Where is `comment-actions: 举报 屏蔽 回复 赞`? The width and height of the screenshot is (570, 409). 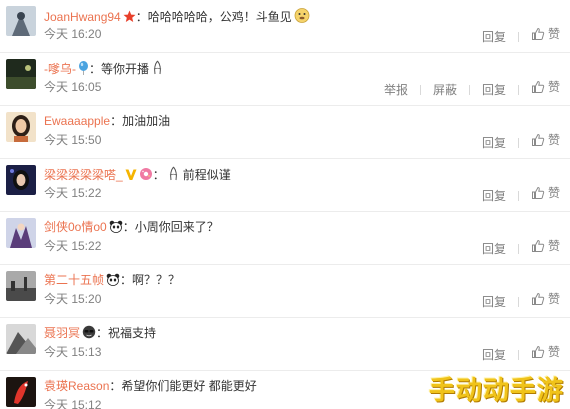 comment-actions: 举报 屏蔽 回复 赞 is located at coordinates (466, 88).